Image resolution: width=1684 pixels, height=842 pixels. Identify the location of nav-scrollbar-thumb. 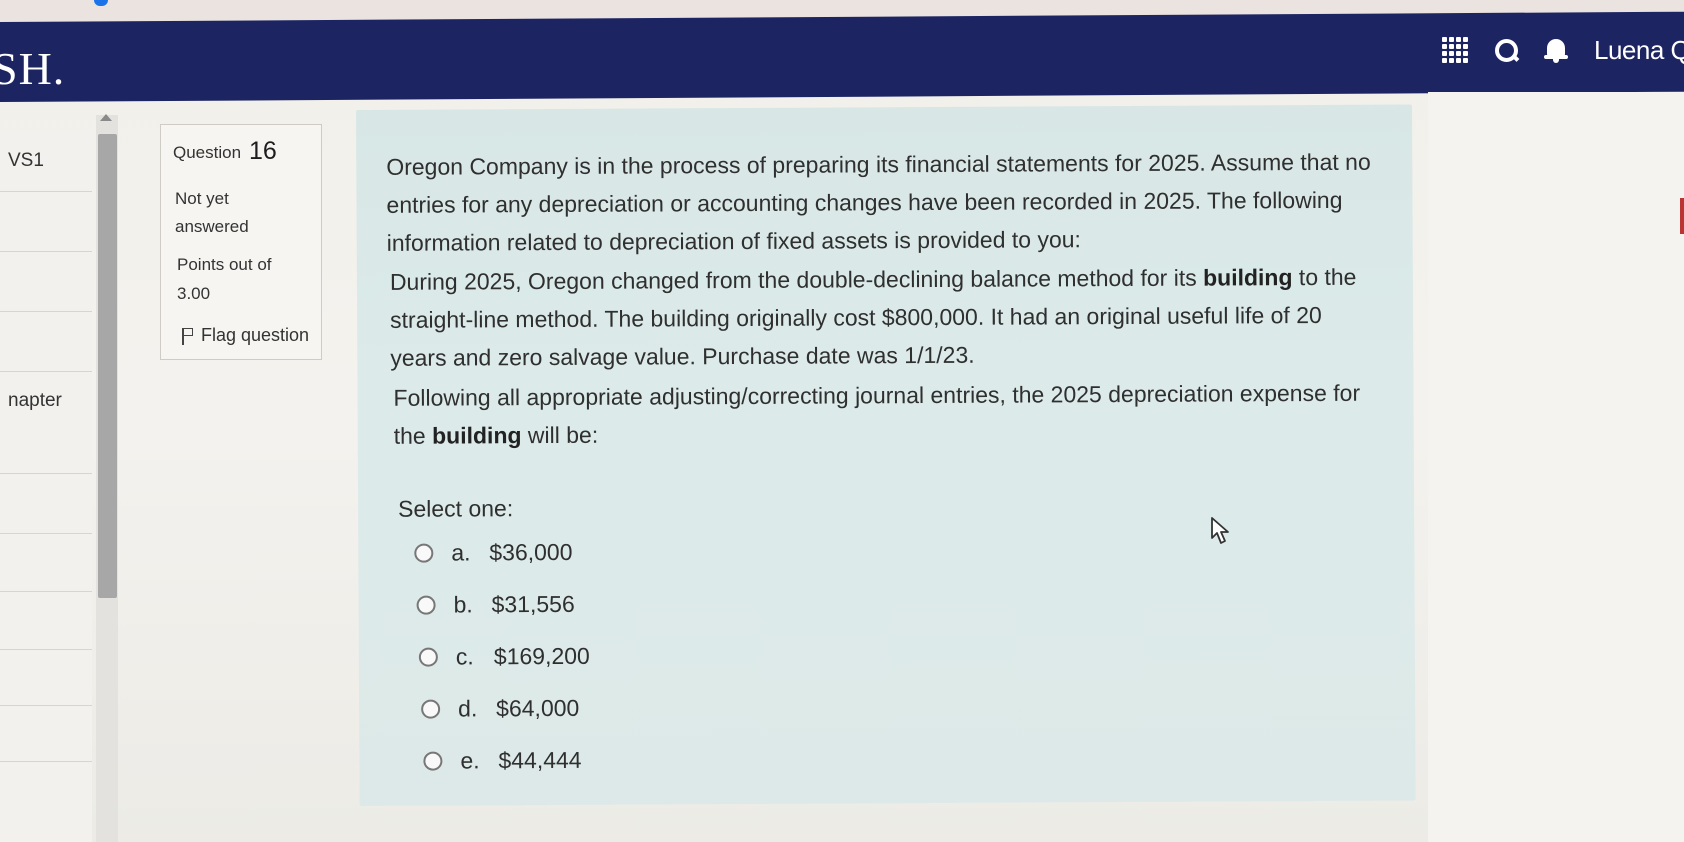
(107, 366).